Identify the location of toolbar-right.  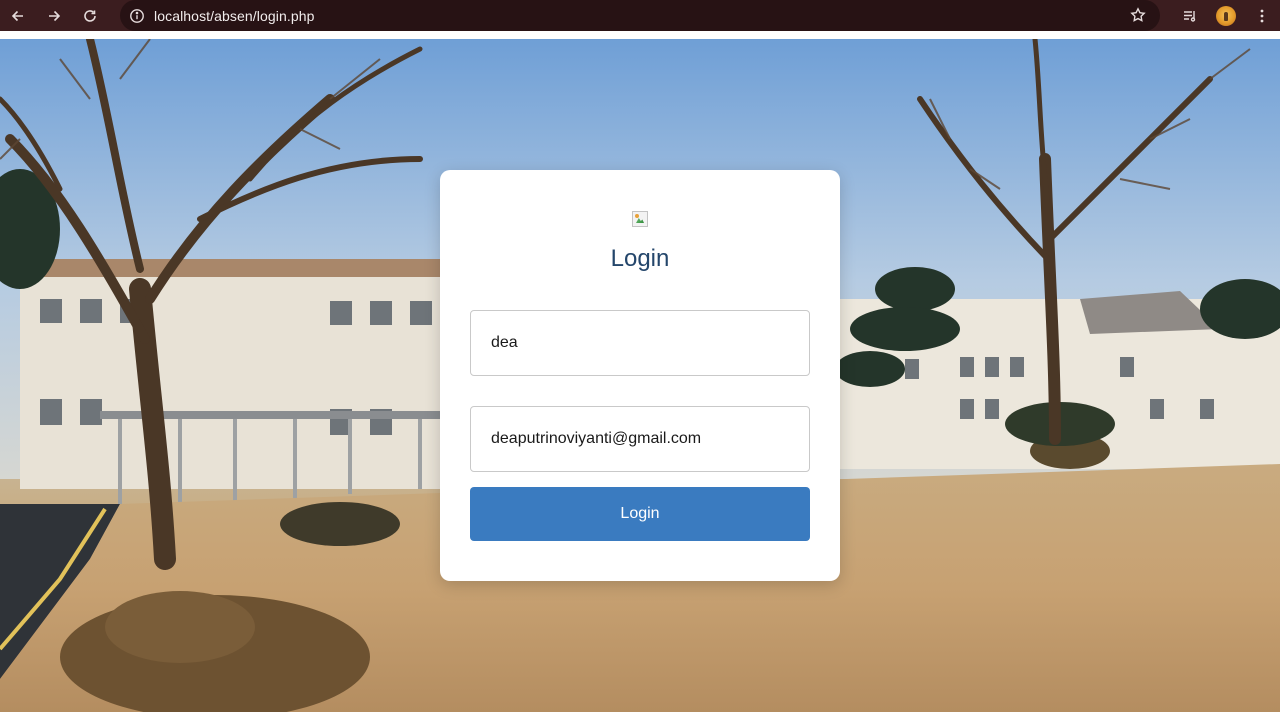
(1226, 15).